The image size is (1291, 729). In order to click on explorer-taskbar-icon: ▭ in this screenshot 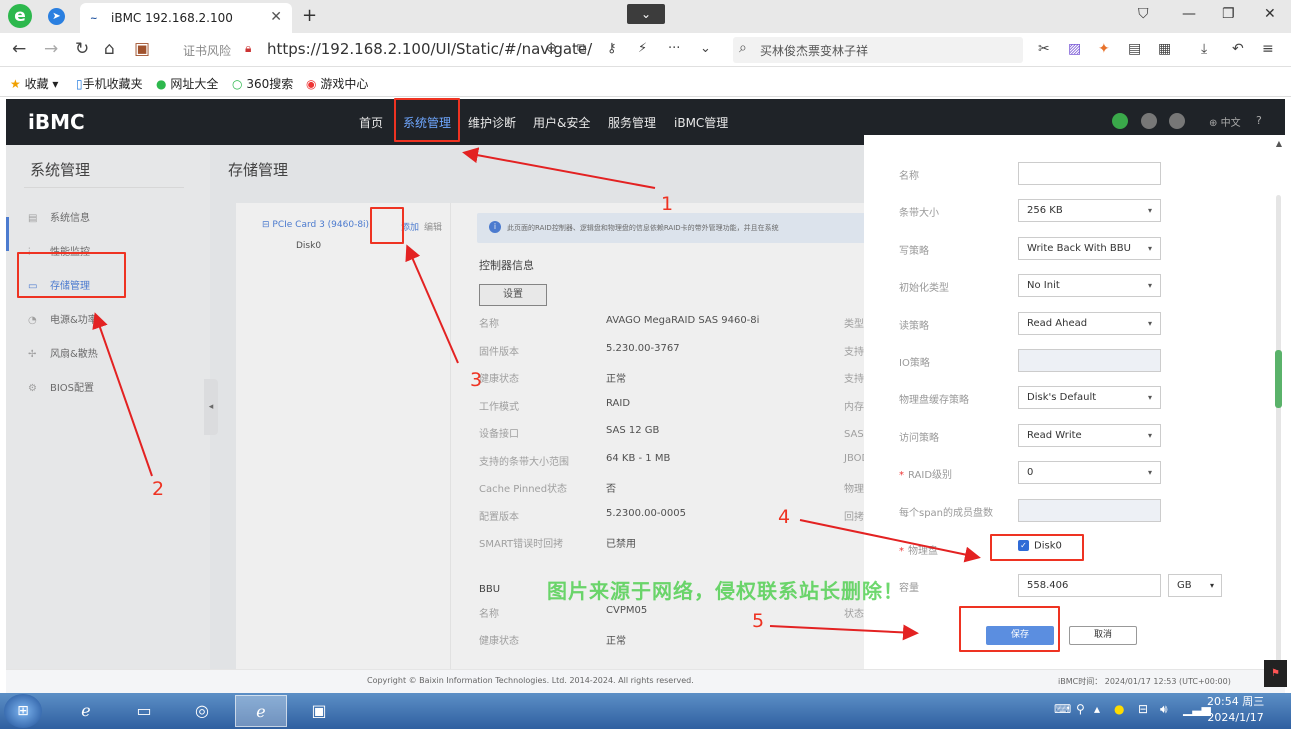, I will do `click(144, 711)`.